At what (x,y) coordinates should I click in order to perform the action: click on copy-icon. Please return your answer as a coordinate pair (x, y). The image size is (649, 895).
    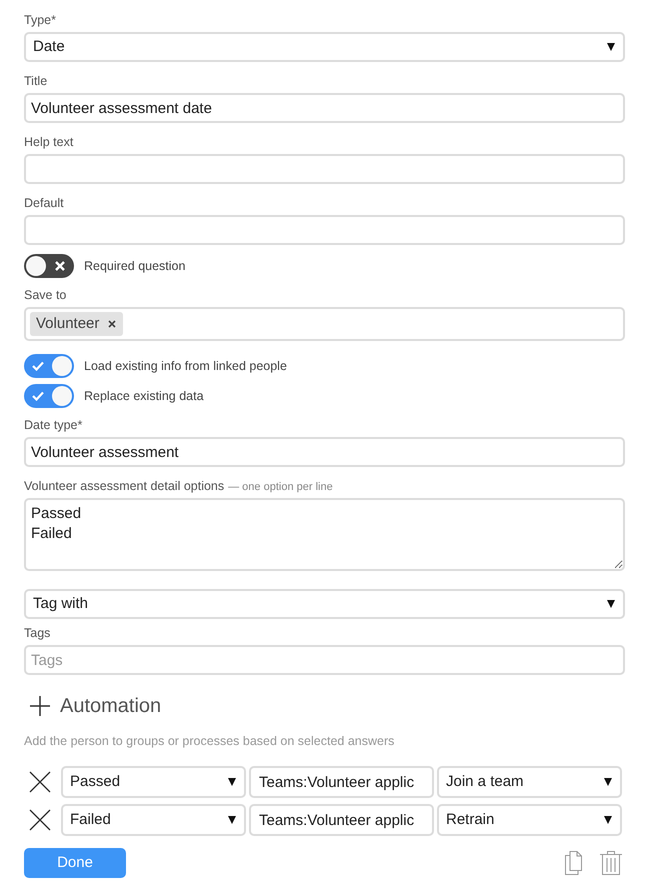
    Looking at the image, I should click on (574, 863).